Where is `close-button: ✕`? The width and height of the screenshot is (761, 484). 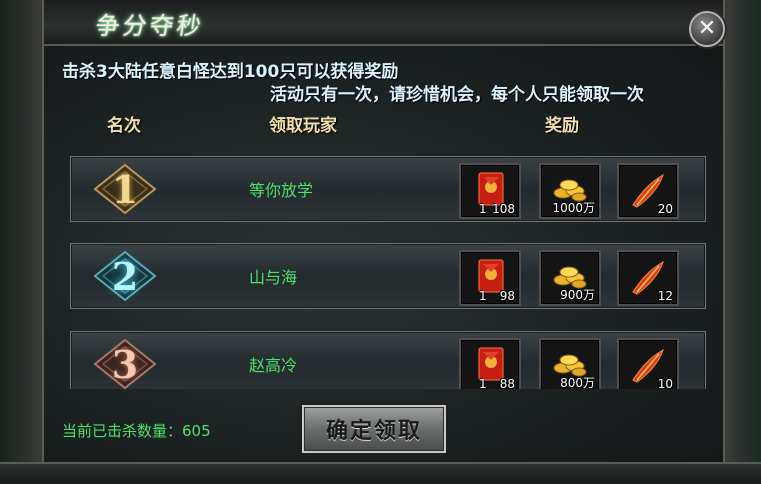 close-button: ✕ is located at coordinates (707, 29).